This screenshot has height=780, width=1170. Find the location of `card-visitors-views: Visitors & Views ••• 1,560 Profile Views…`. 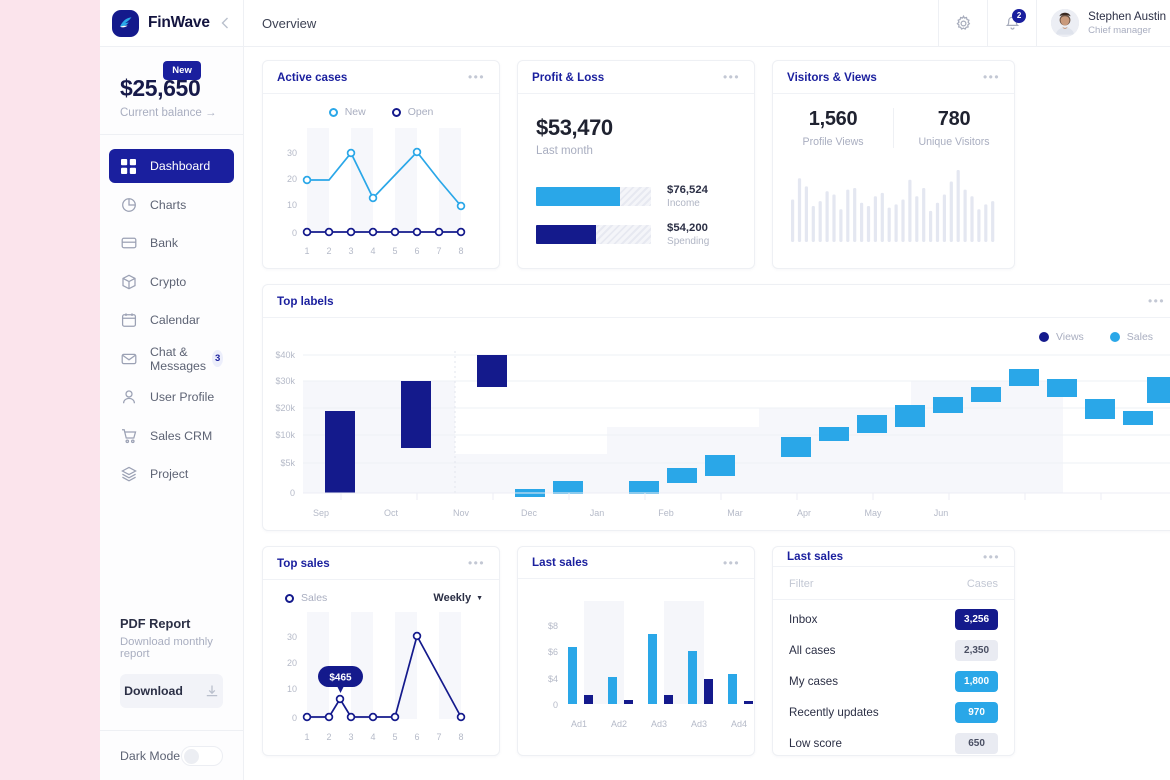

card-visitors-views: Visitors & Views ••• 1,560 Profile Views… is located at coordinates (894, 164).